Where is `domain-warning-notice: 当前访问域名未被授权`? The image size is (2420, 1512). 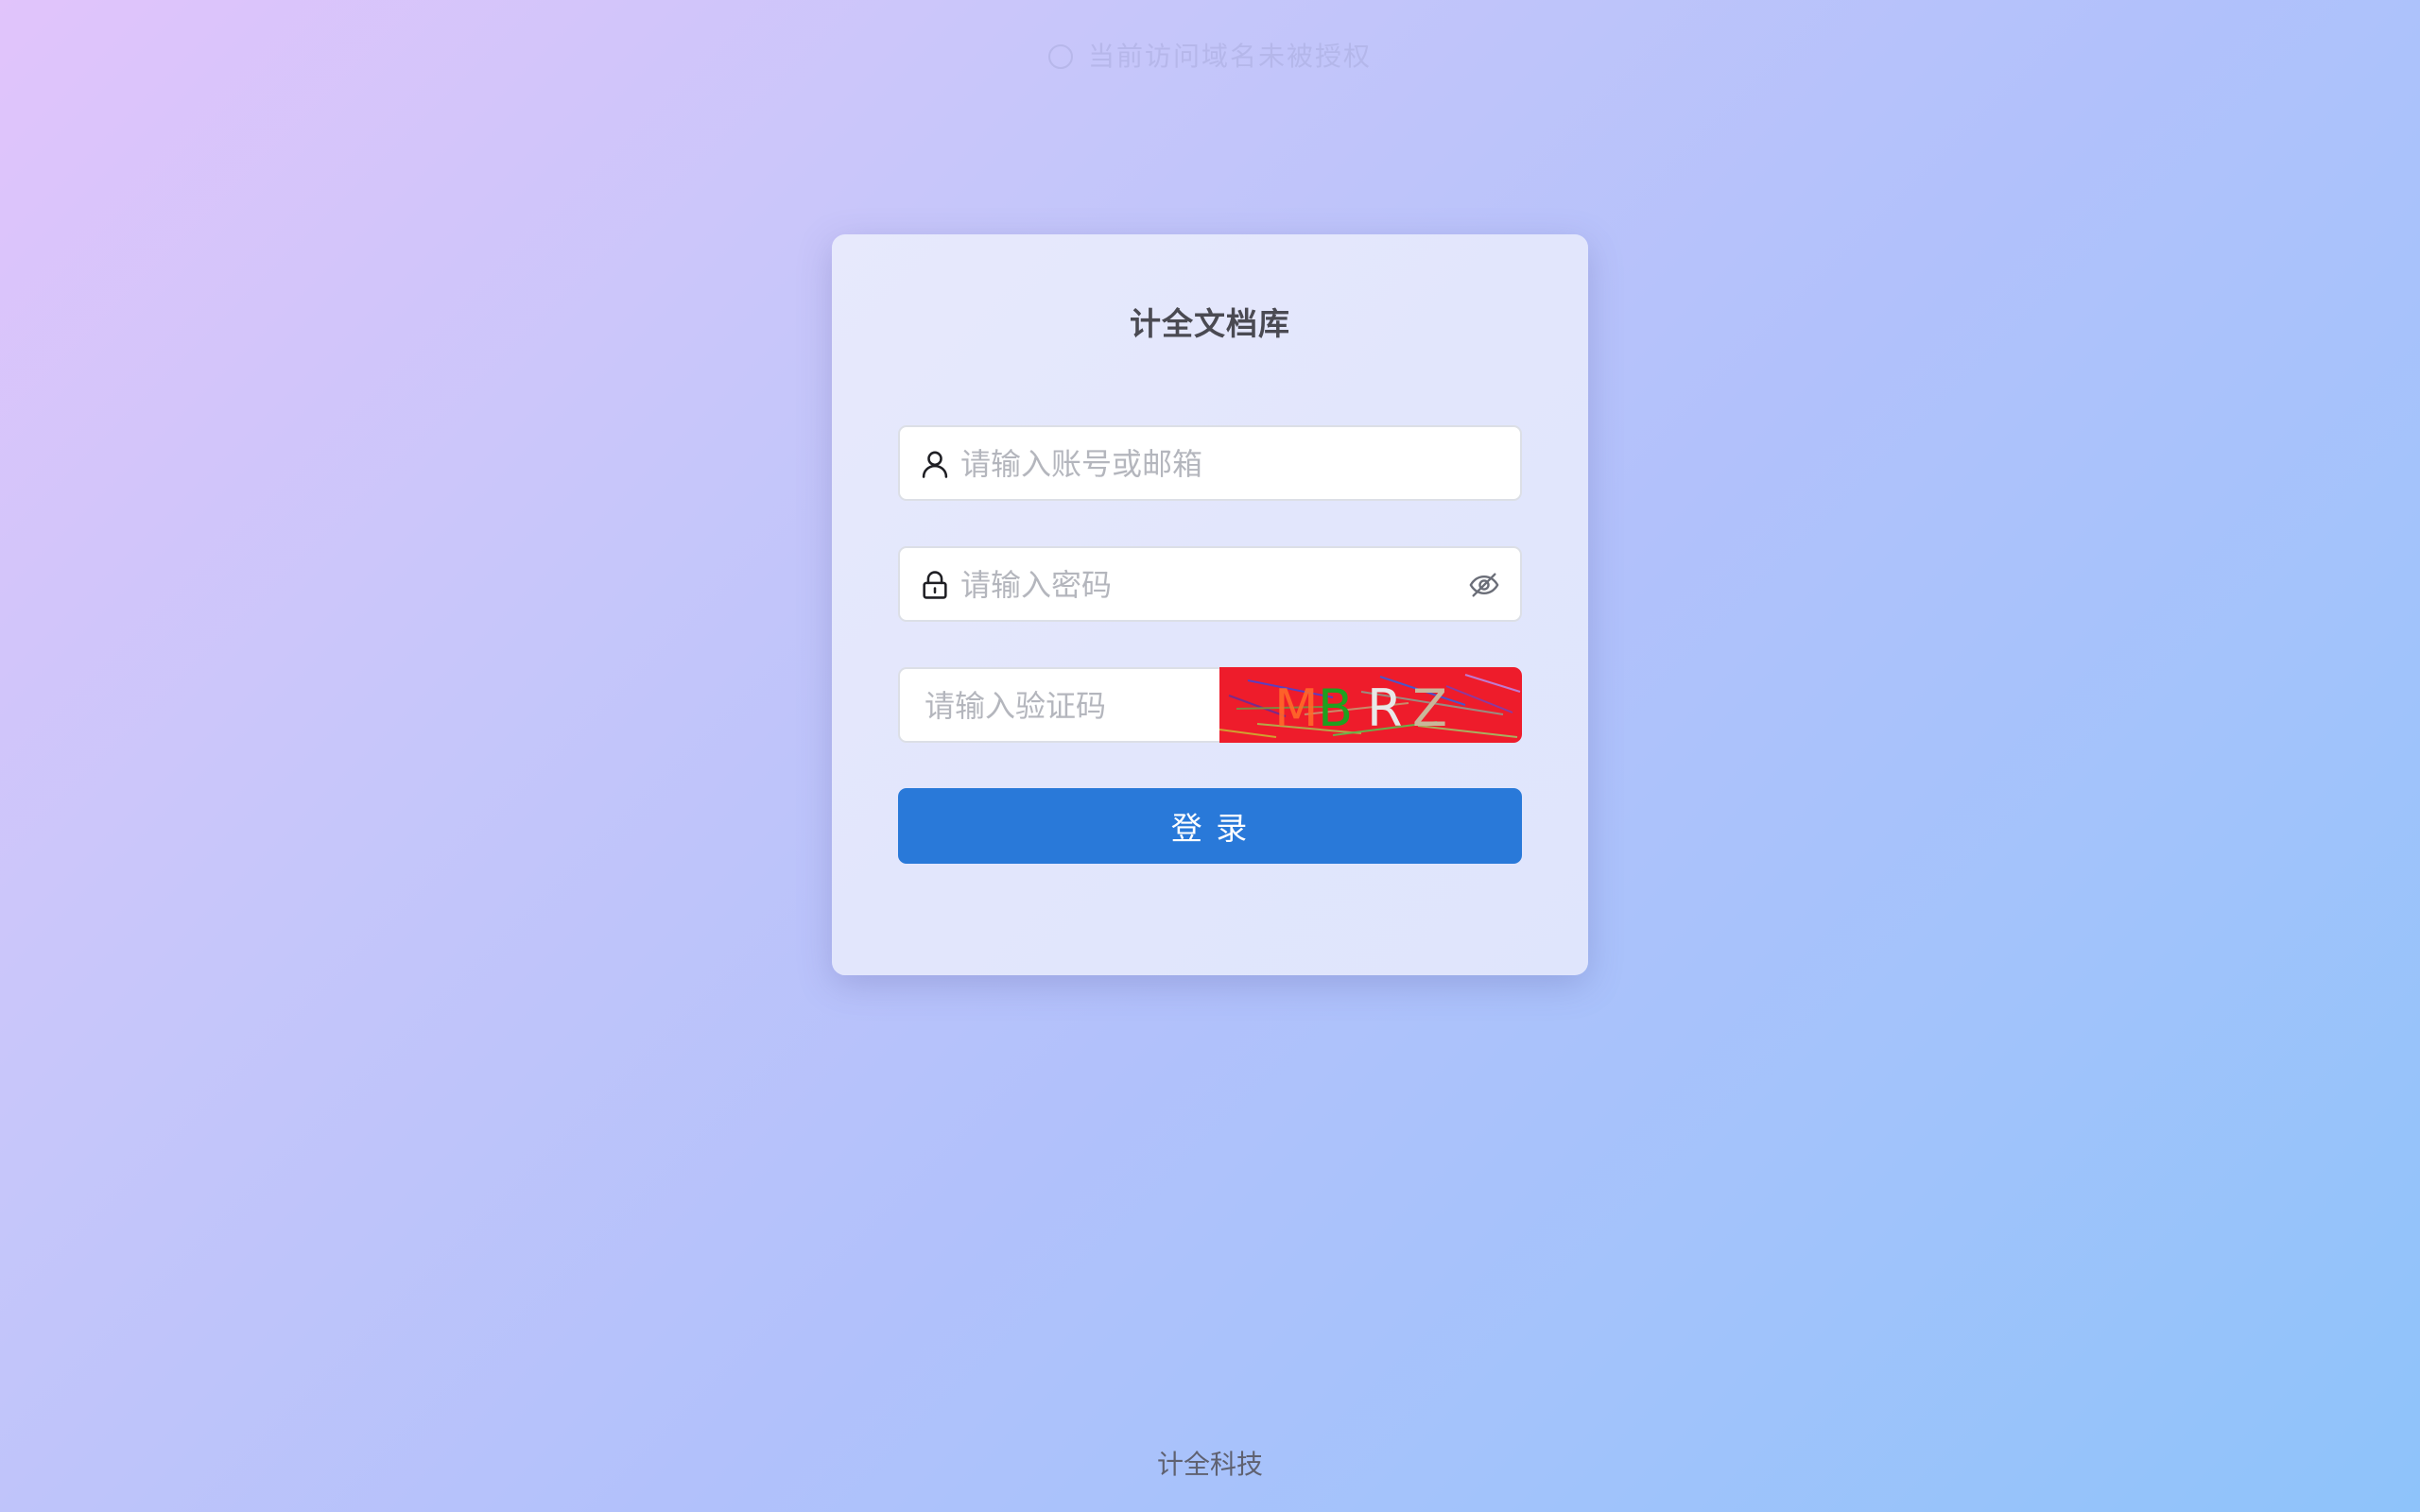 domain-warning-notice: 当前访问域名未被授权 is located at coordinates (1210, 55).